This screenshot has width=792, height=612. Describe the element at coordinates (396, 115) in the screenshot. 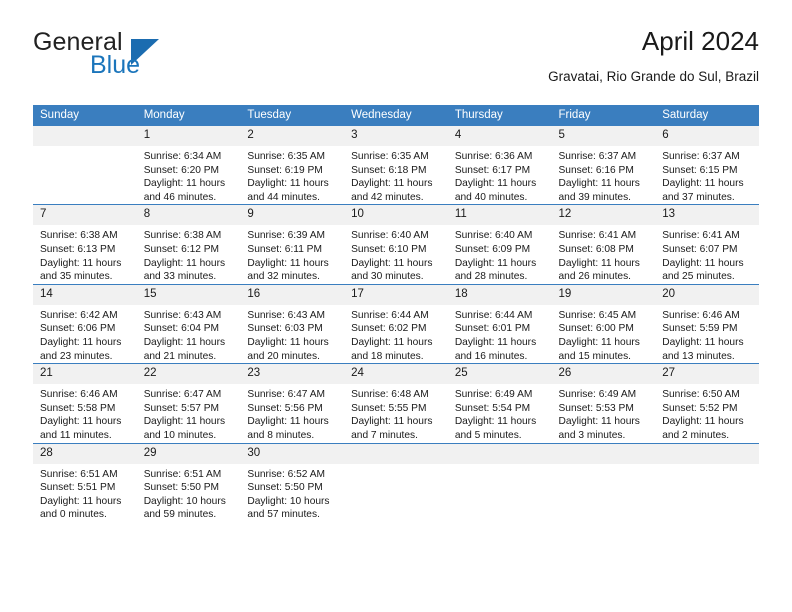

I see `weekday-header-wednesday: Wednesday` at that location.